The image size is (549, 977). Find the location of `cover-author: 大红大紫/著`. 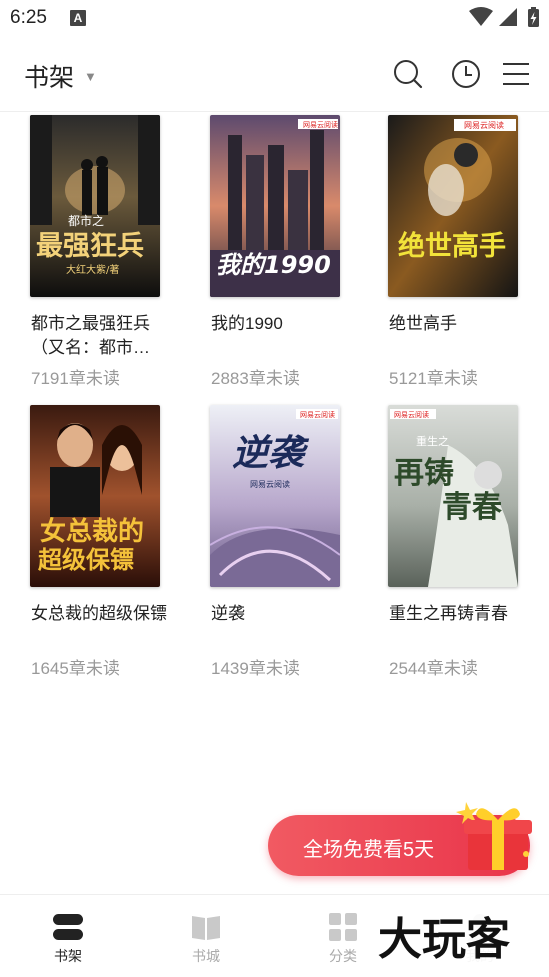

cover-author: 大红大紫/著 is located at coordinates (92, 269).